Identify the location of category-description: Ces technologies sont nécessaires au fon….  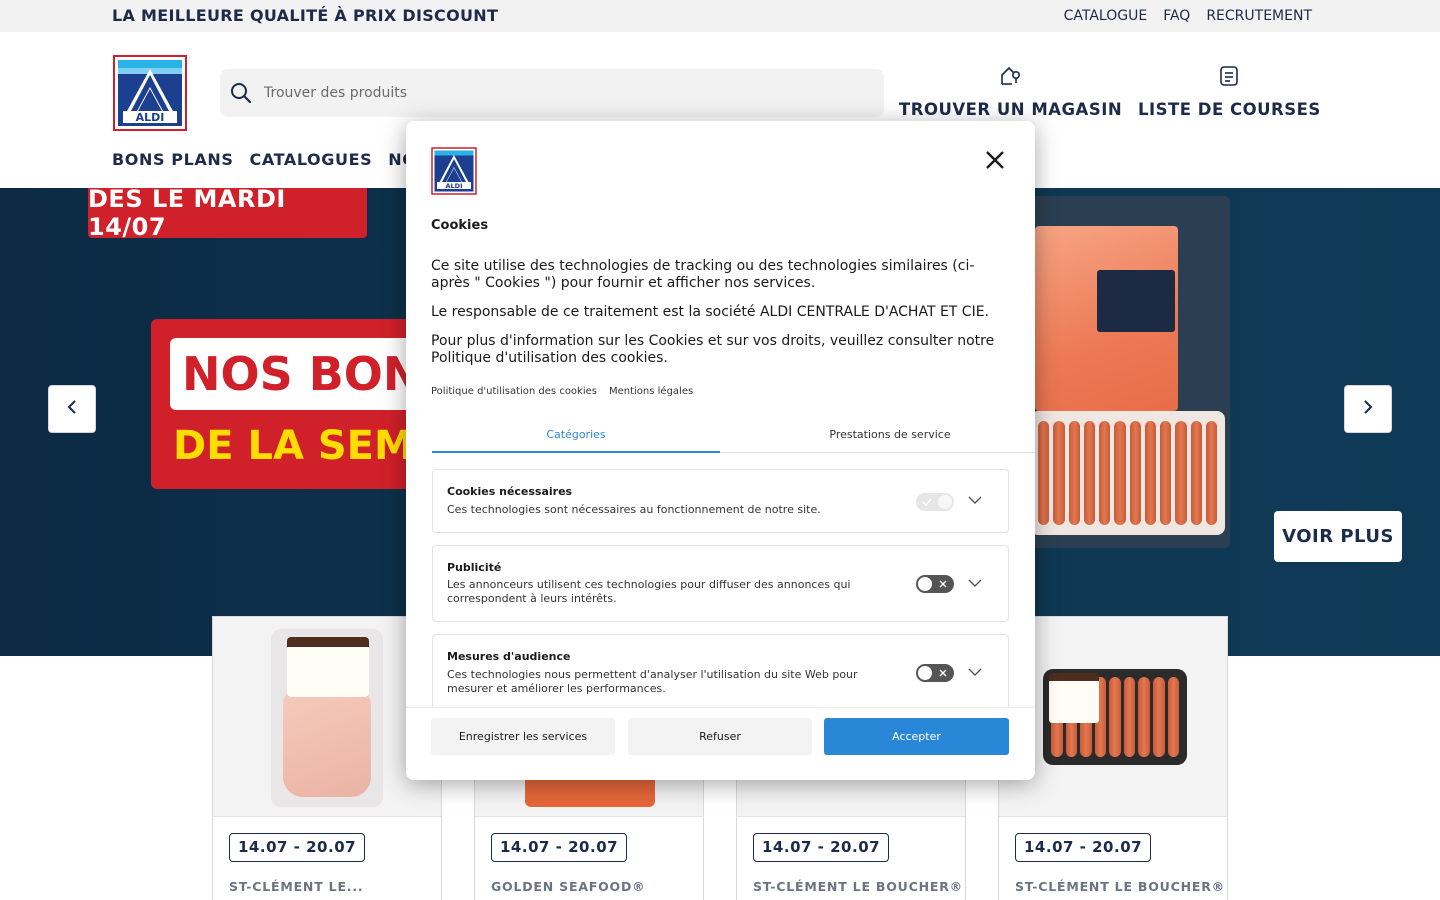
(634, 509).